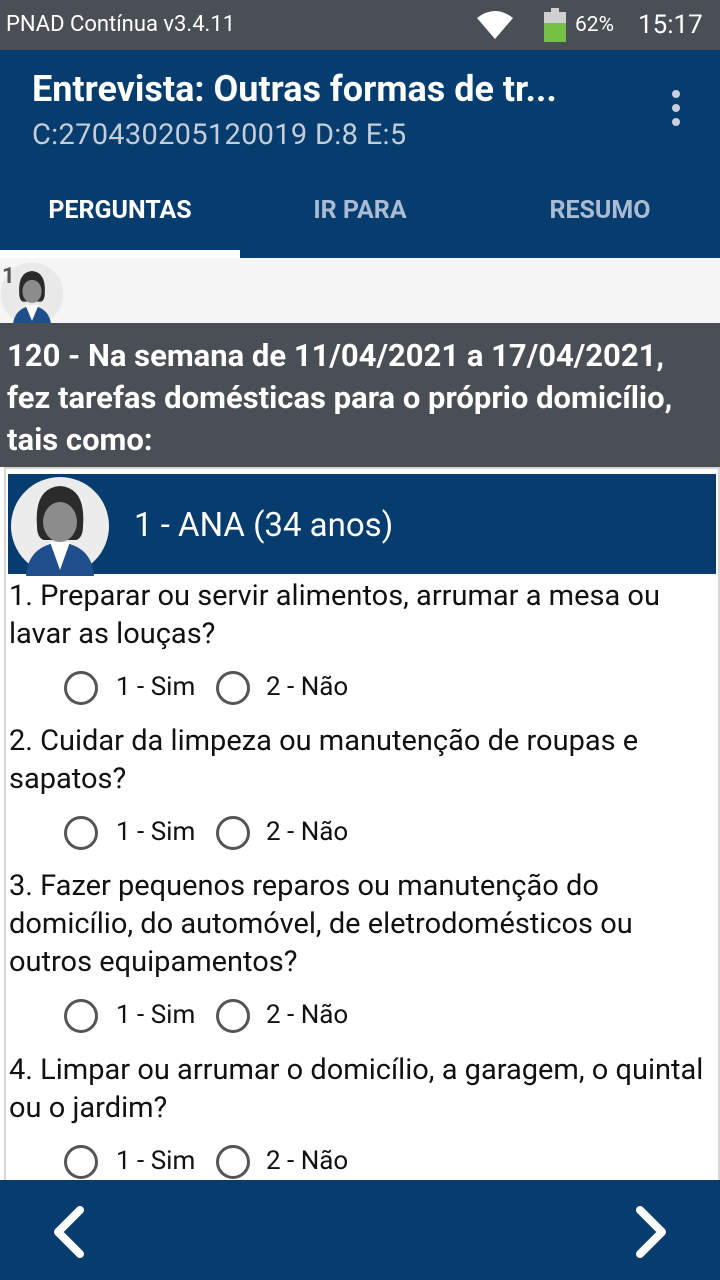 Image resolution: width=720 pixels, height=1280 pixels. Describe the element at coordinates (121, 24) in the screenshot. I see `status-app-name: PNAD Contínua v3.4.11` at that location.